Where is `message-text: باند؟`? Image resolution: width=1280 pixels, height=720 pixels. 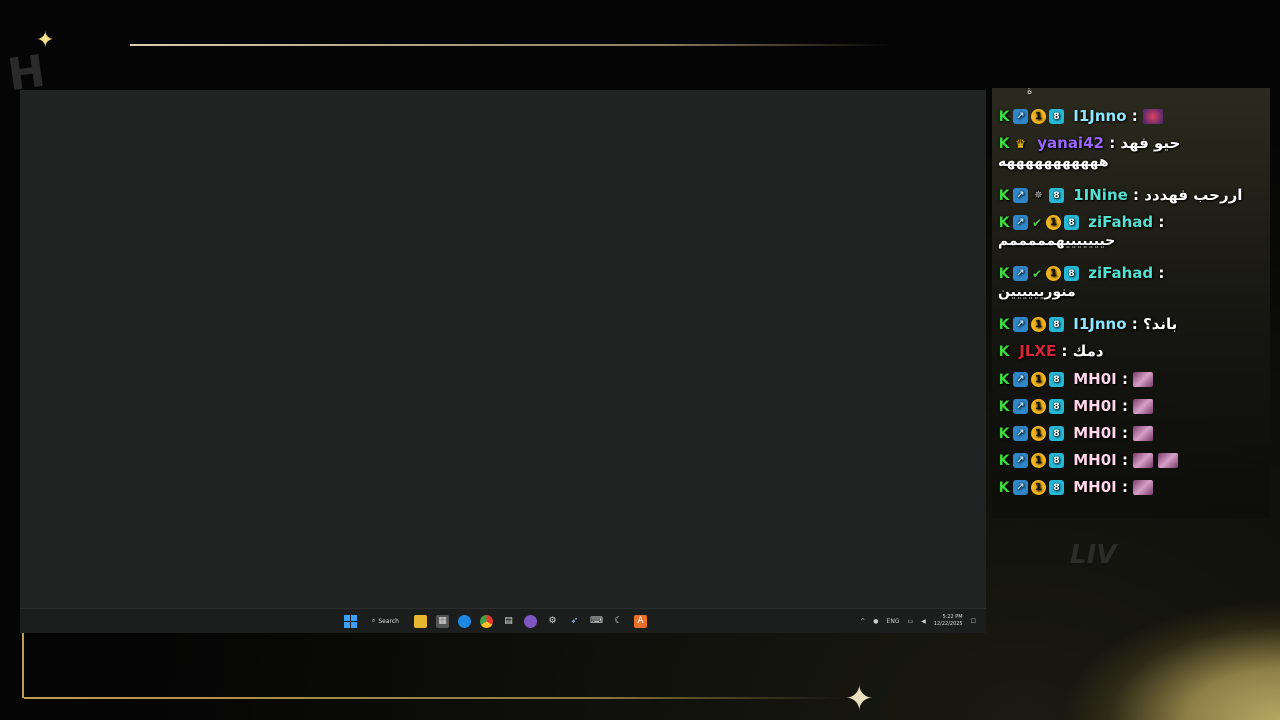 message-text: باند؟ is located at coordinates (1160, 324).